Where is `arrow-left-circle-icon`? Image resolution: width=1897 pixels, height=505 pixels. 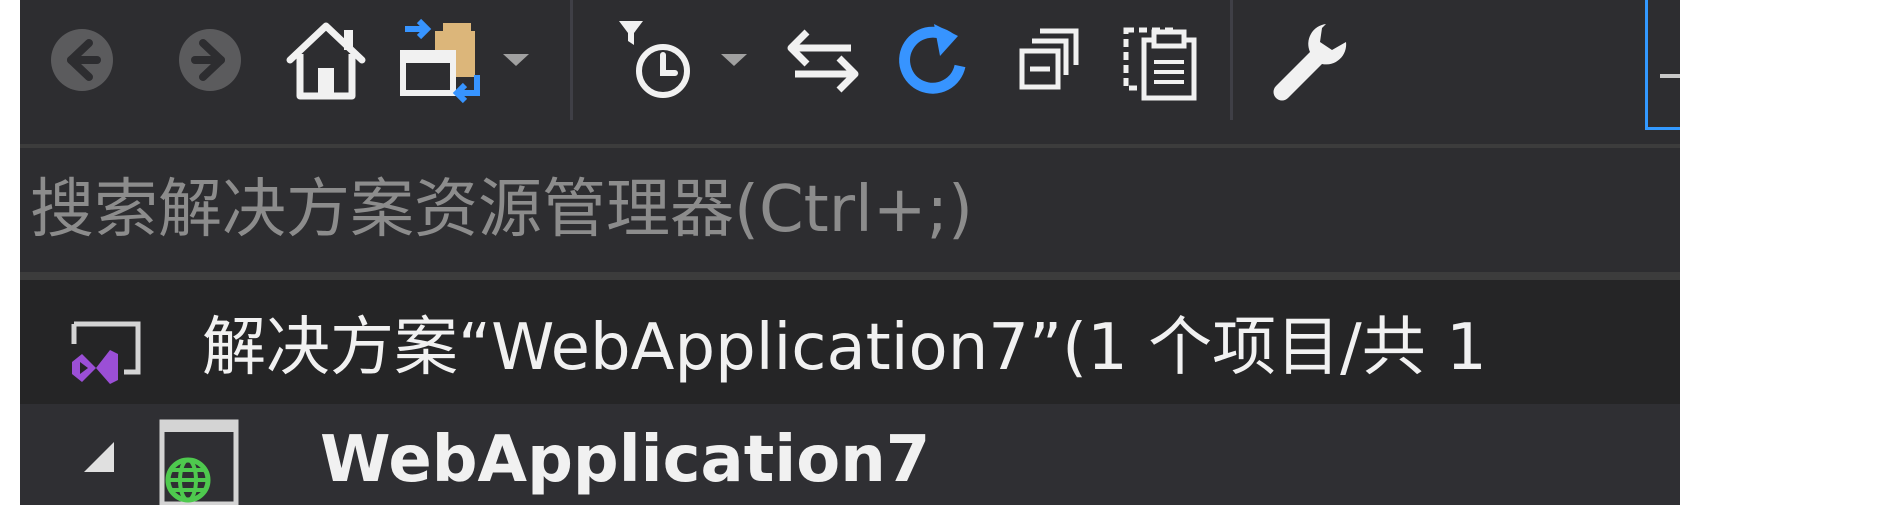
arrow-left-circle-icon is located at coordinates (82, 60).